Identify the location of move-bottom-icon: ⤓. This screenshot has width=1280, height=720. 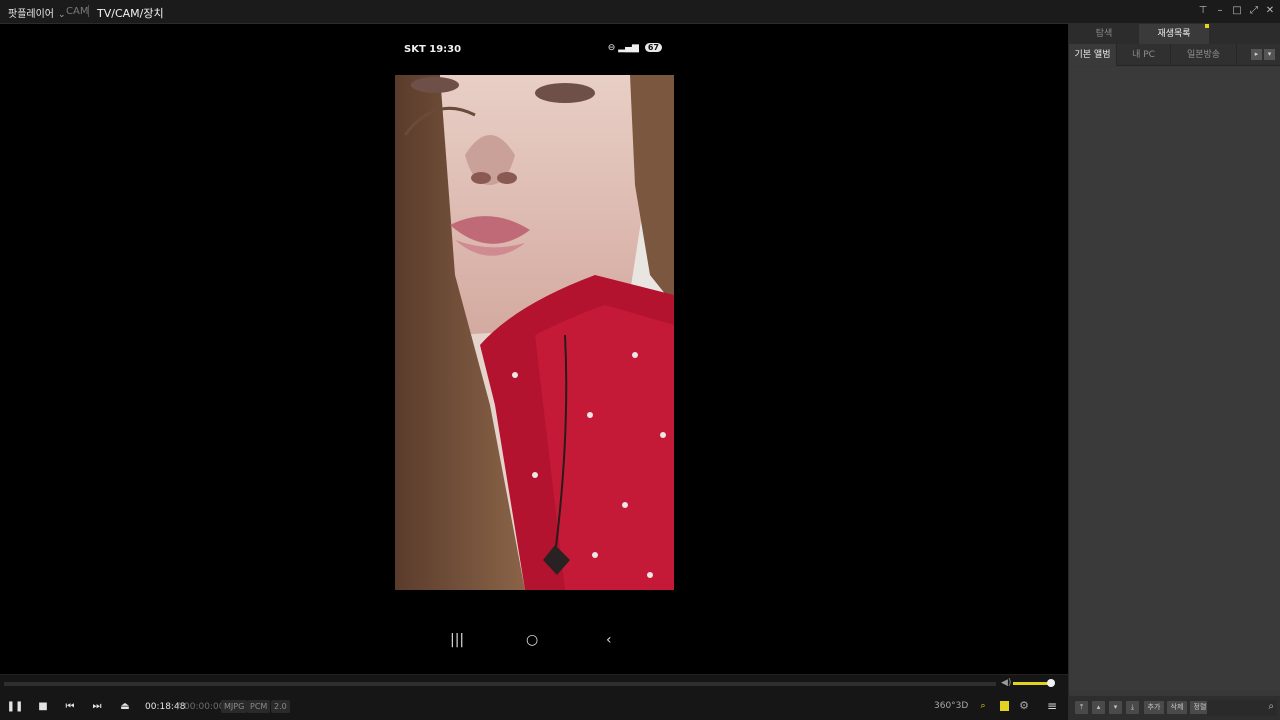
(1132, 707).